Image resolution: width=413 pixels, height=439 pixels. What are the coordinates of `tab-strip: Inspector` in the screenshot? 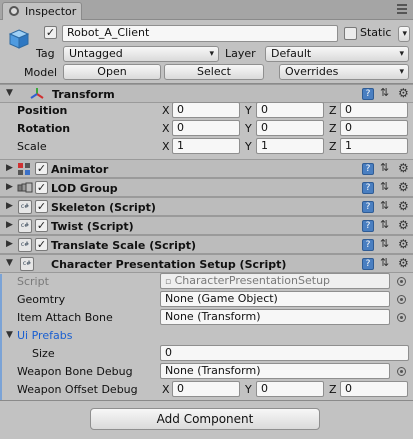 It's located at (206, 10).